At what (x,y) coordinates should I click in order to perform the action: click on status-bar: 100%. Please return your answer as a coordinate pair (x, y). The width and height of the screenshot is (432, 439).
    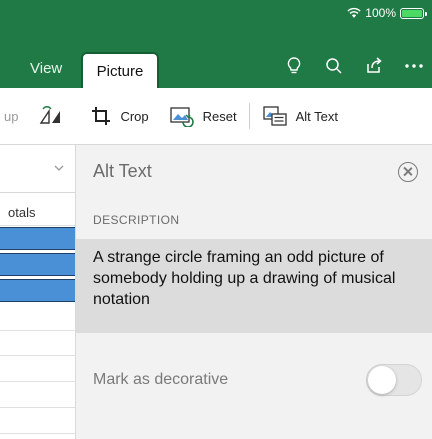
    Looking at the image, I should click on (387, 13).